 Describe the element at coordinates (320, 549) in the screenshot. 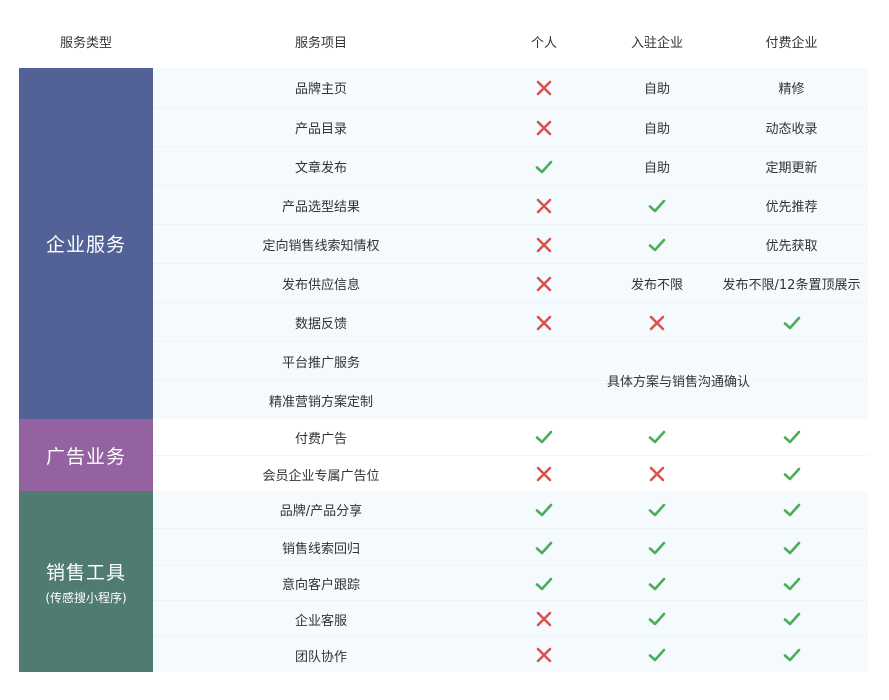

I see `service-item-label: 销售线索回归` at that location.